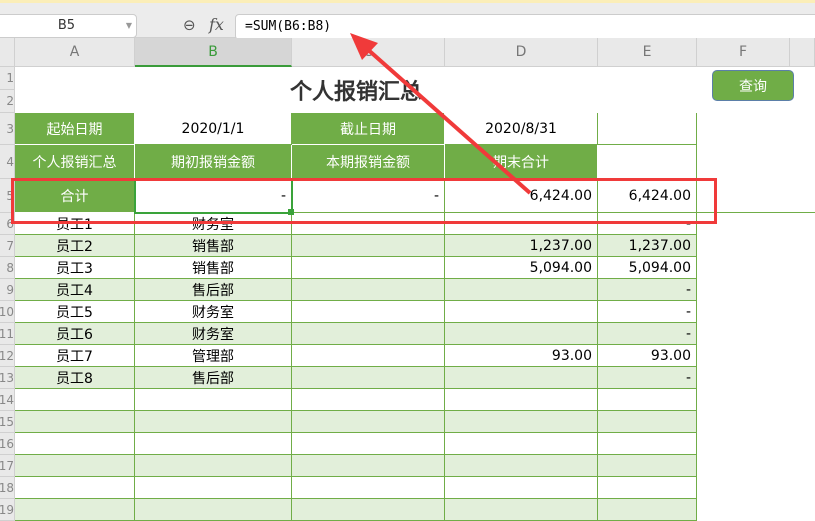  What do you see at coordinates (75, 334) in the screenshot?
I see `employee-name-cell: 员工6` at bounding box center [75, 334].